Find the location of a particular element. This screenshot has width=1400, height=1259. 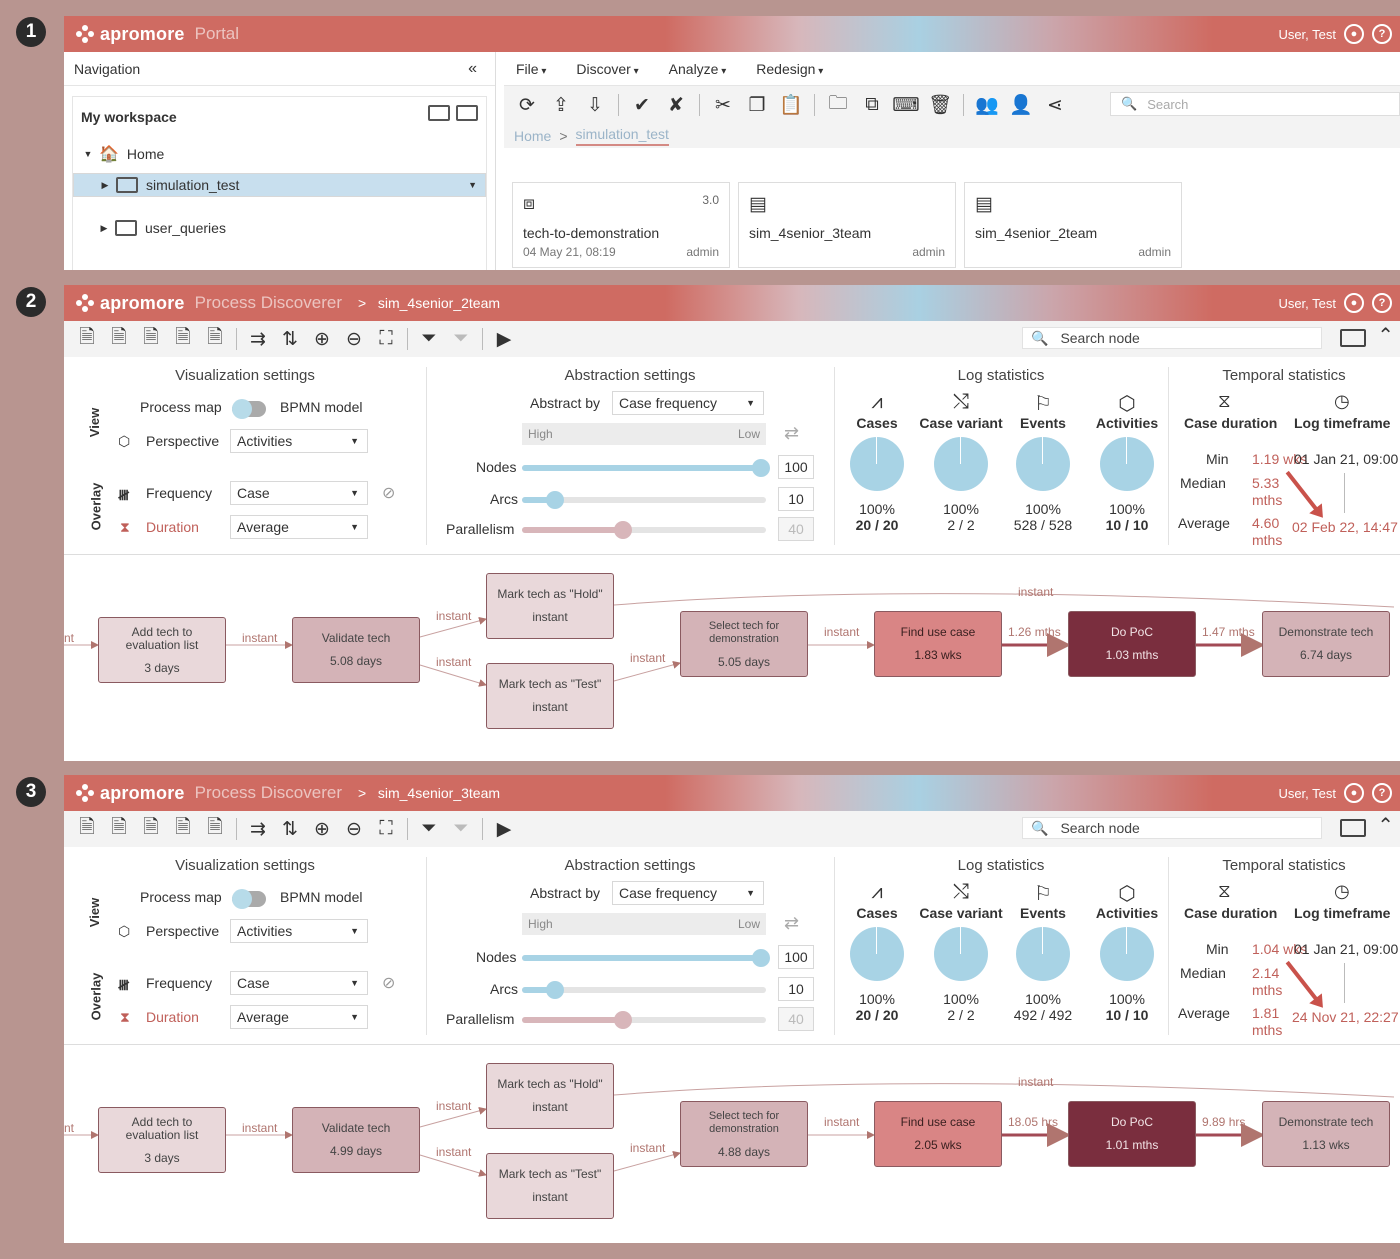

activity-node: Find use case 1.83 wks is located at coordinates (938, 644).